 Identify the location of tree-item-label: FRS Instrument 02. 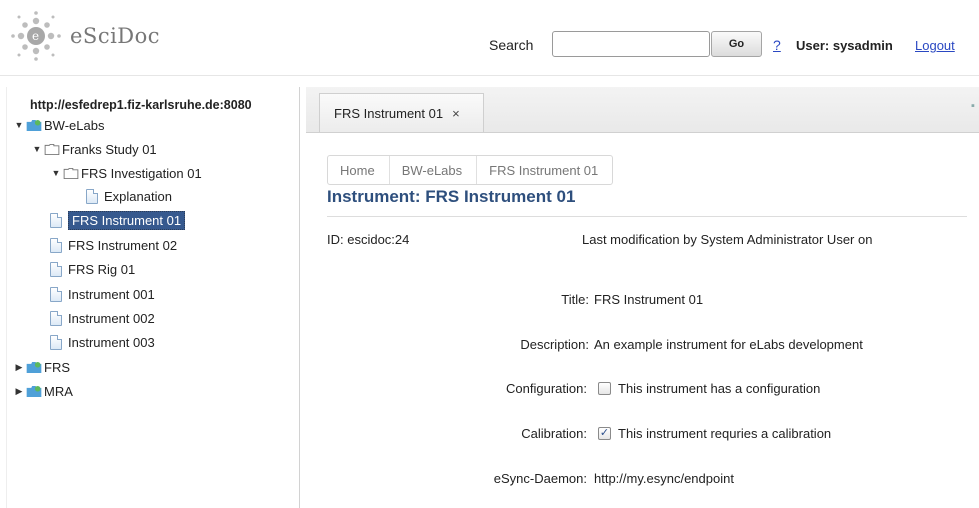
(123, 245).